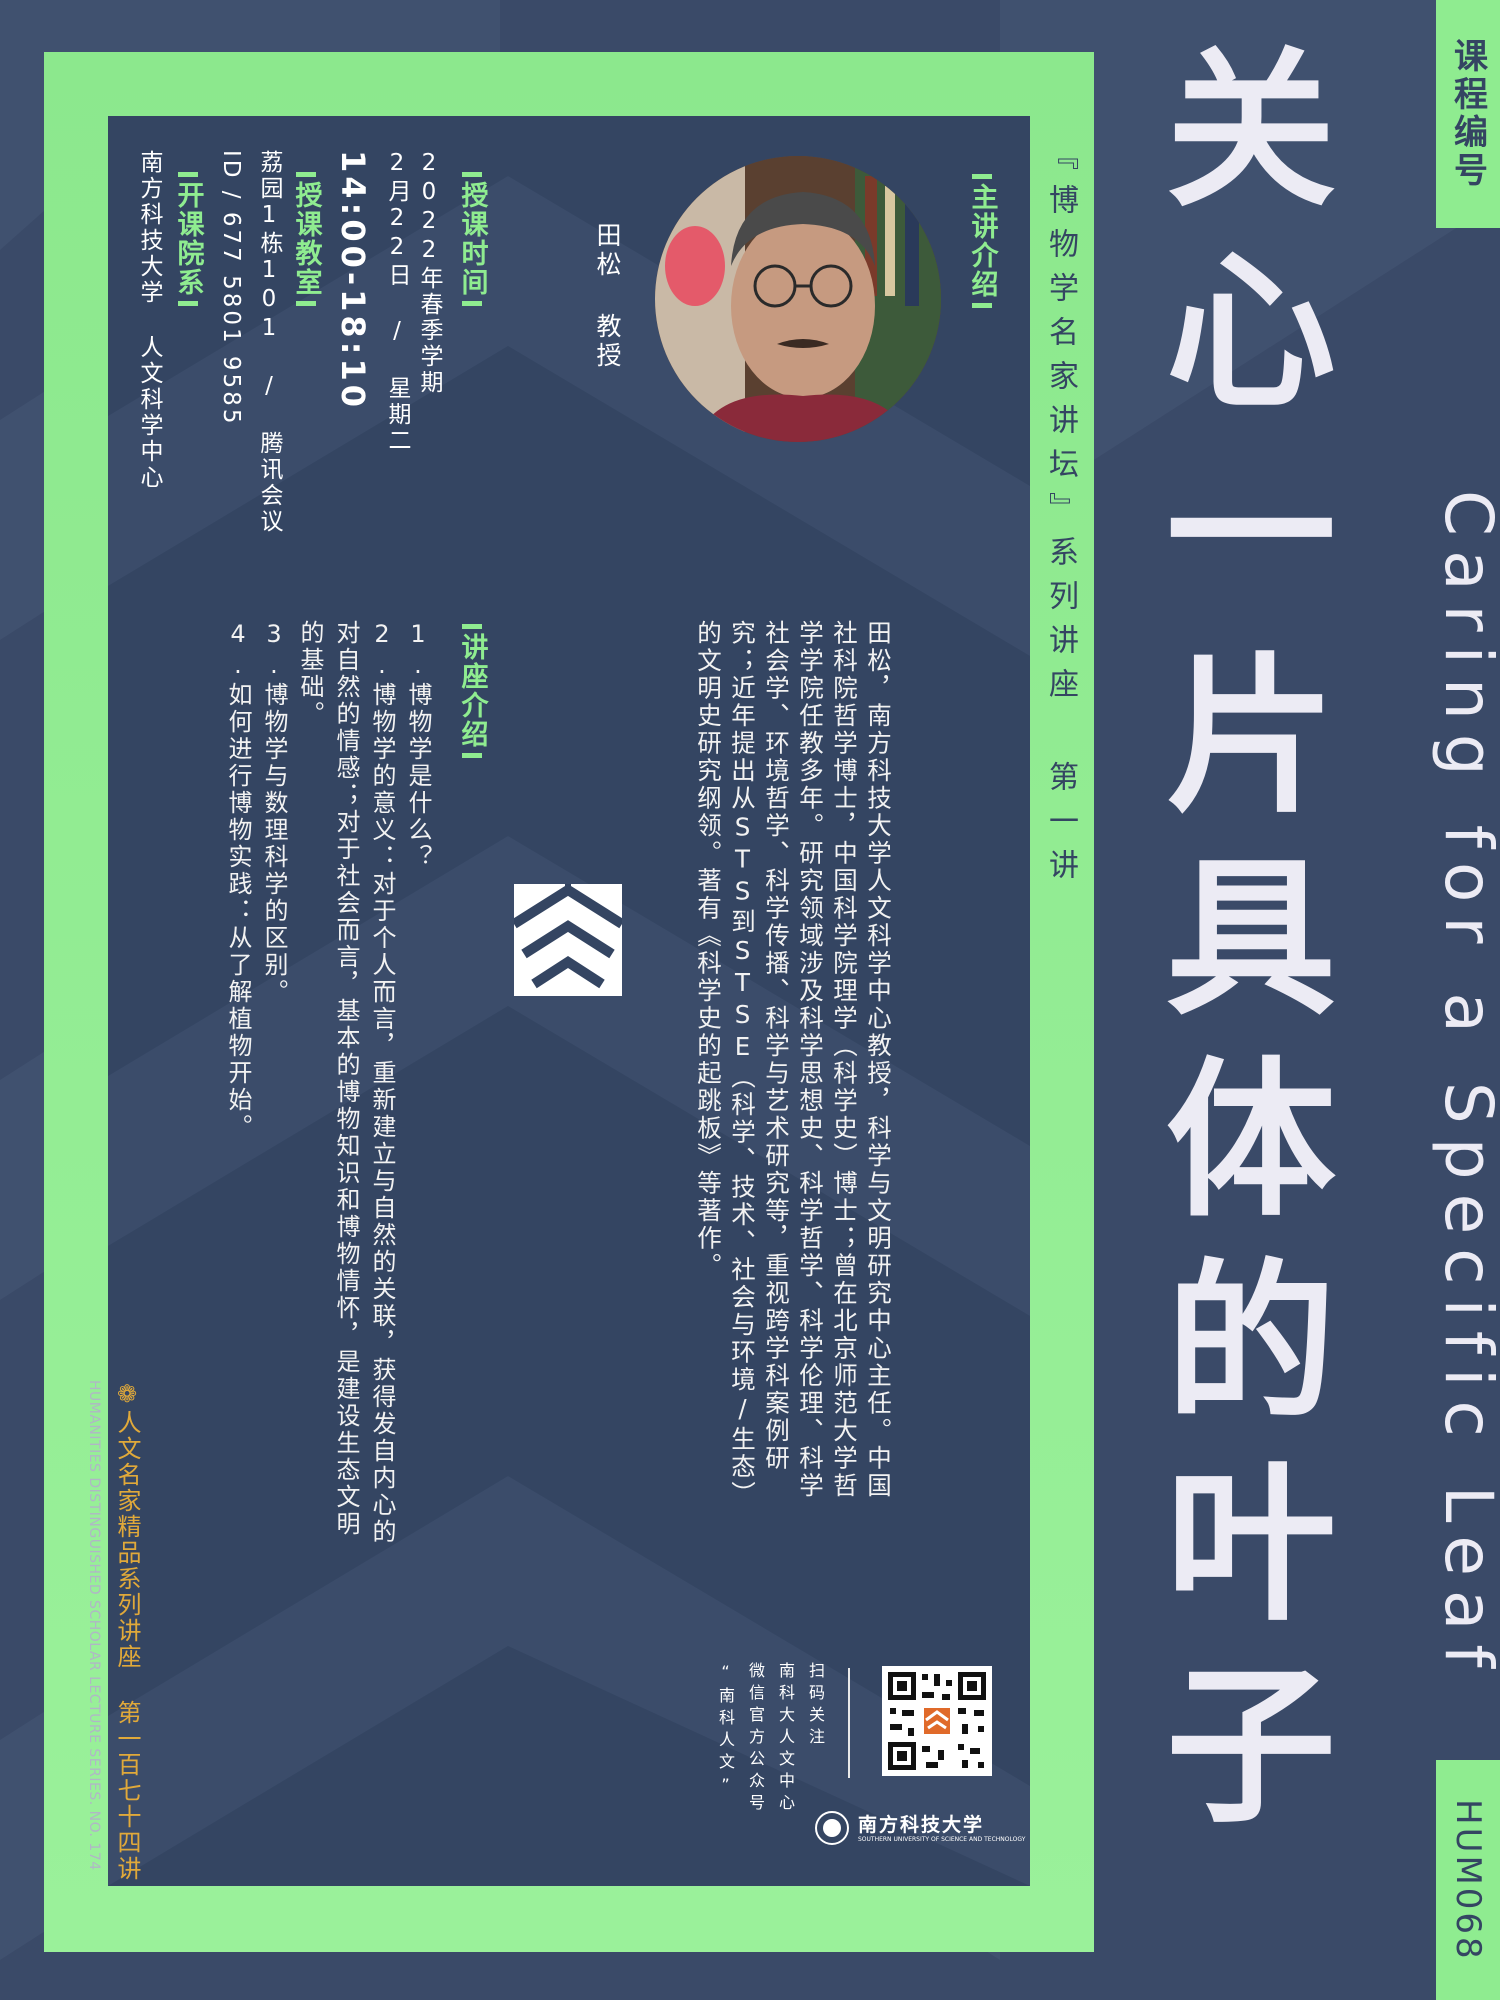 This screenshot has height=2000, width=1500. I want to click on qr-code, so click(937, 1721).